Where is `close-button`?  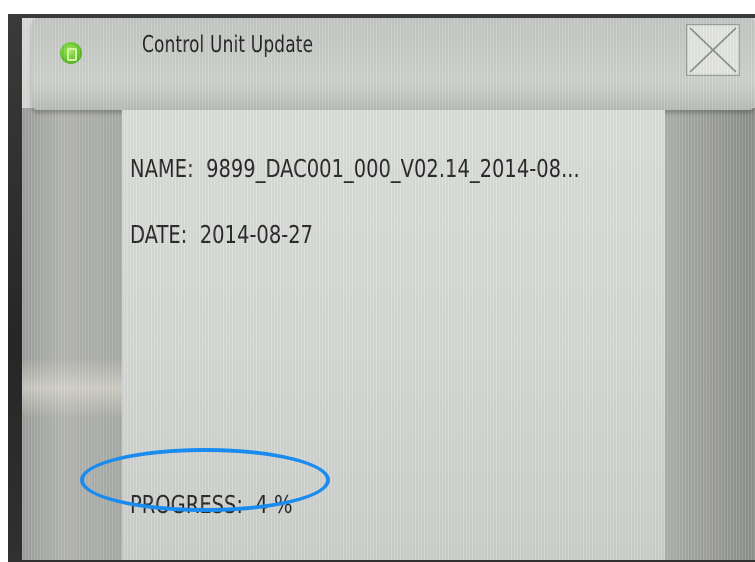
close-button is located at coordinates (713, 50).